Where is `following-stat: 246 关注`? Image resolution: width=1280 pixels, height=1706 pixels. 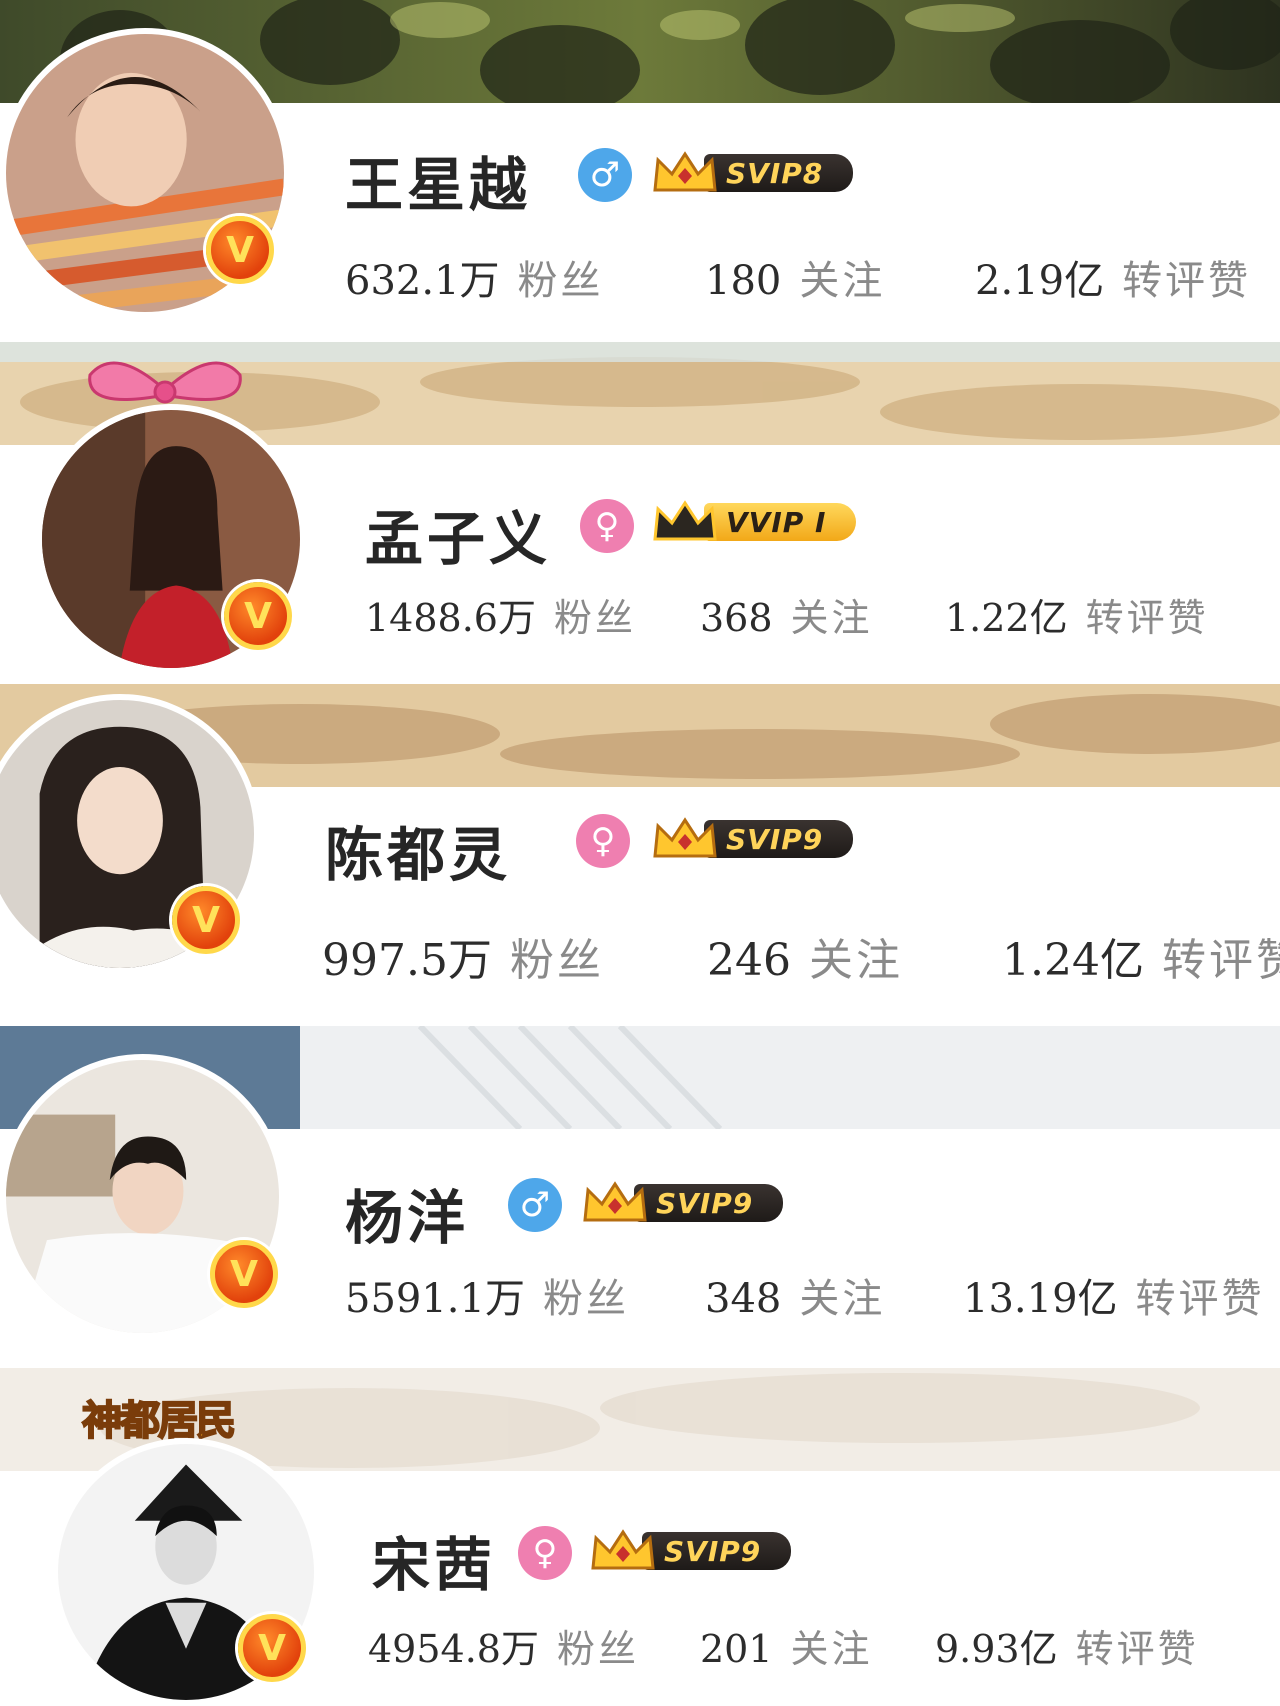 following-stat: 246 关注 is located at coordinates (854, 956).